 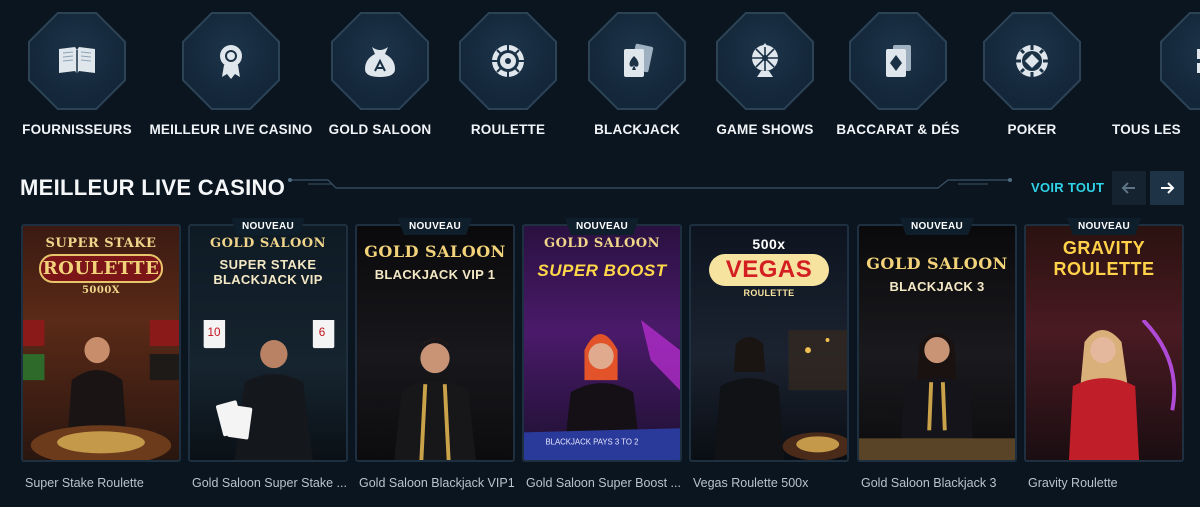 What do you see at coordinates (268, 264) in the screenshot?
I see `game-logo-main: SUPER STAKE` at bounding box center [268, 264].